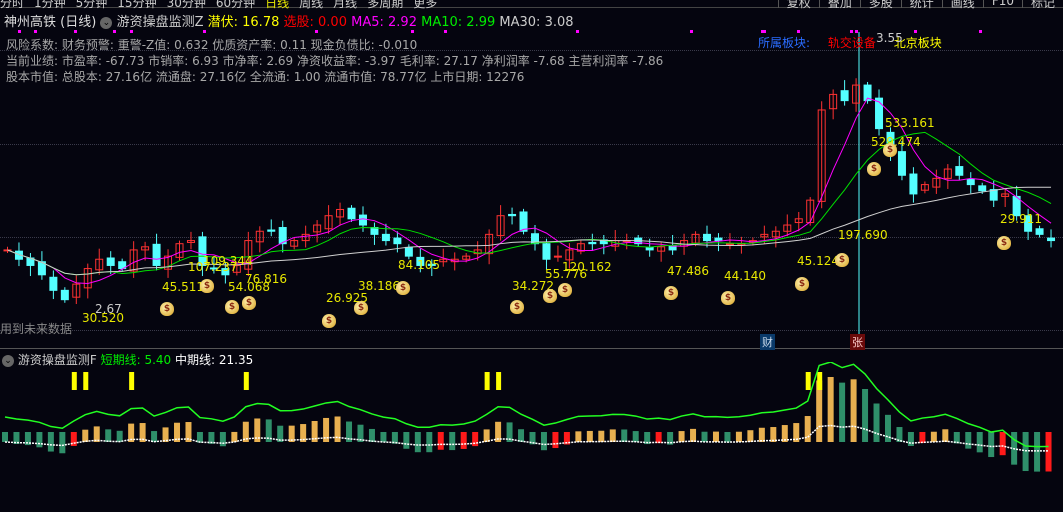 This screenshot has height=512, width=1063. I want to click on signal-value-label: 533.161, so click(910, 123).